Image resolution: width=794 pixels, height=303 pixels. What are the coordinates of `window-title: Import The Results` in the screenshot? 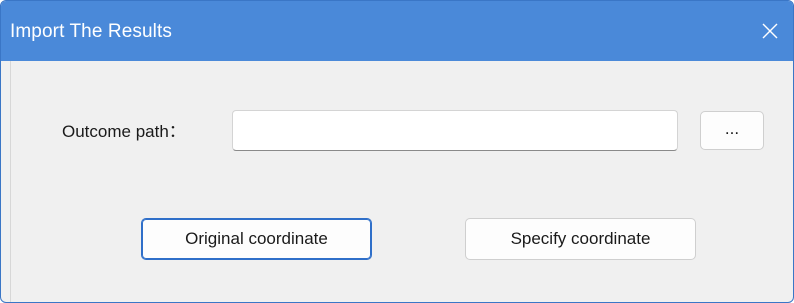 It's located at (91, 31).